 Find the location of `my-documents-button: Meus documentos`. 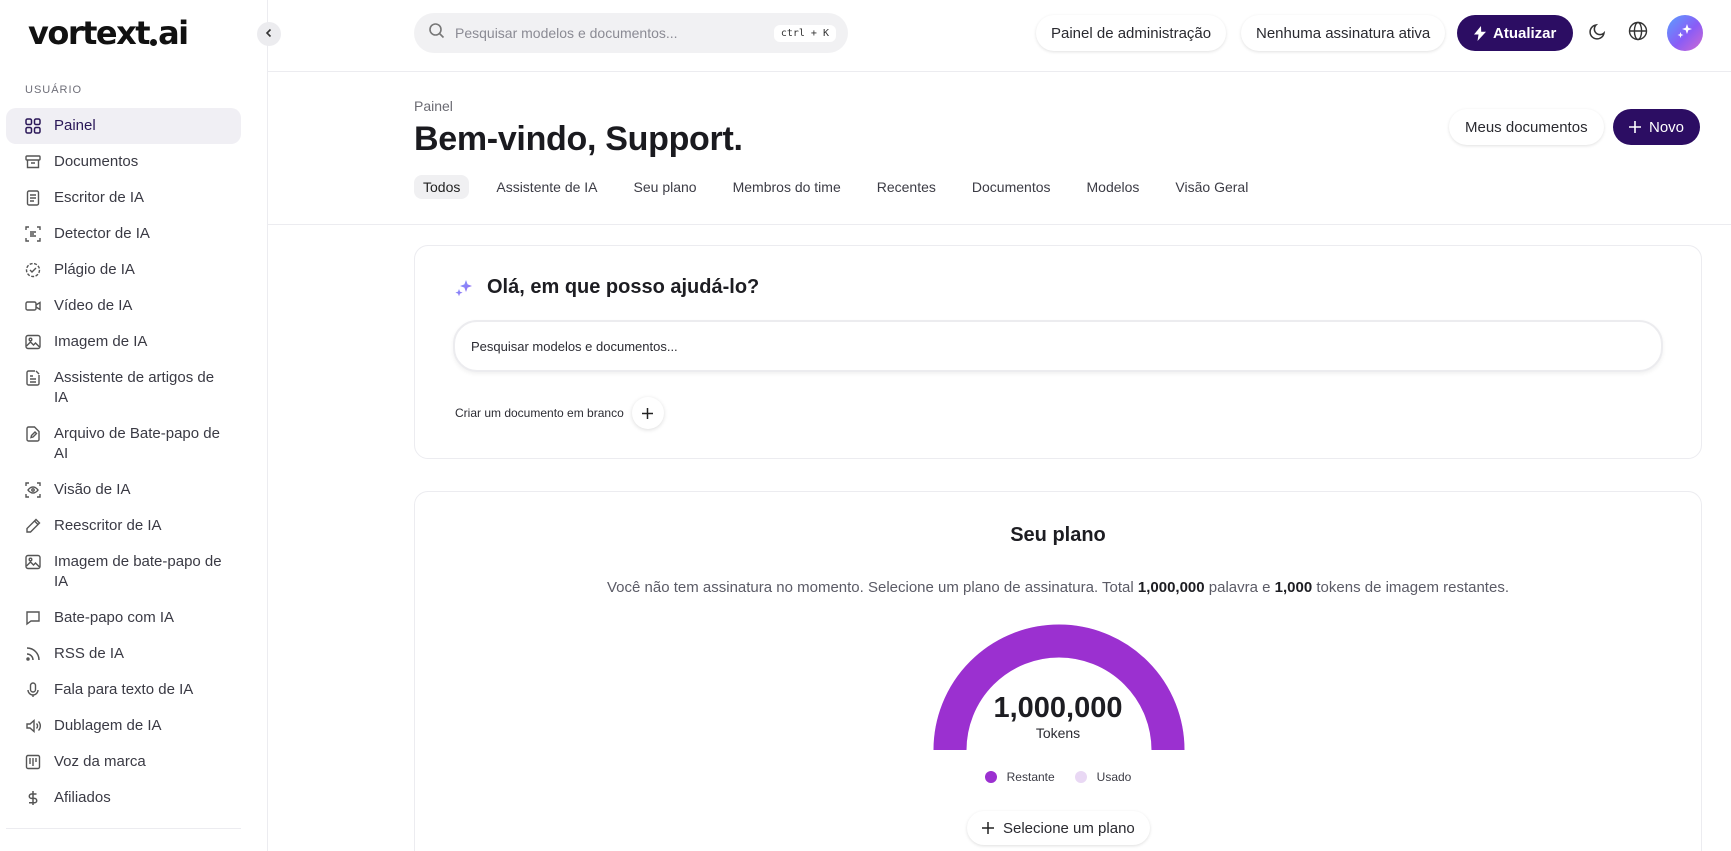

my-documents-button: Meus documentos is located at coordinates (1526, 127).